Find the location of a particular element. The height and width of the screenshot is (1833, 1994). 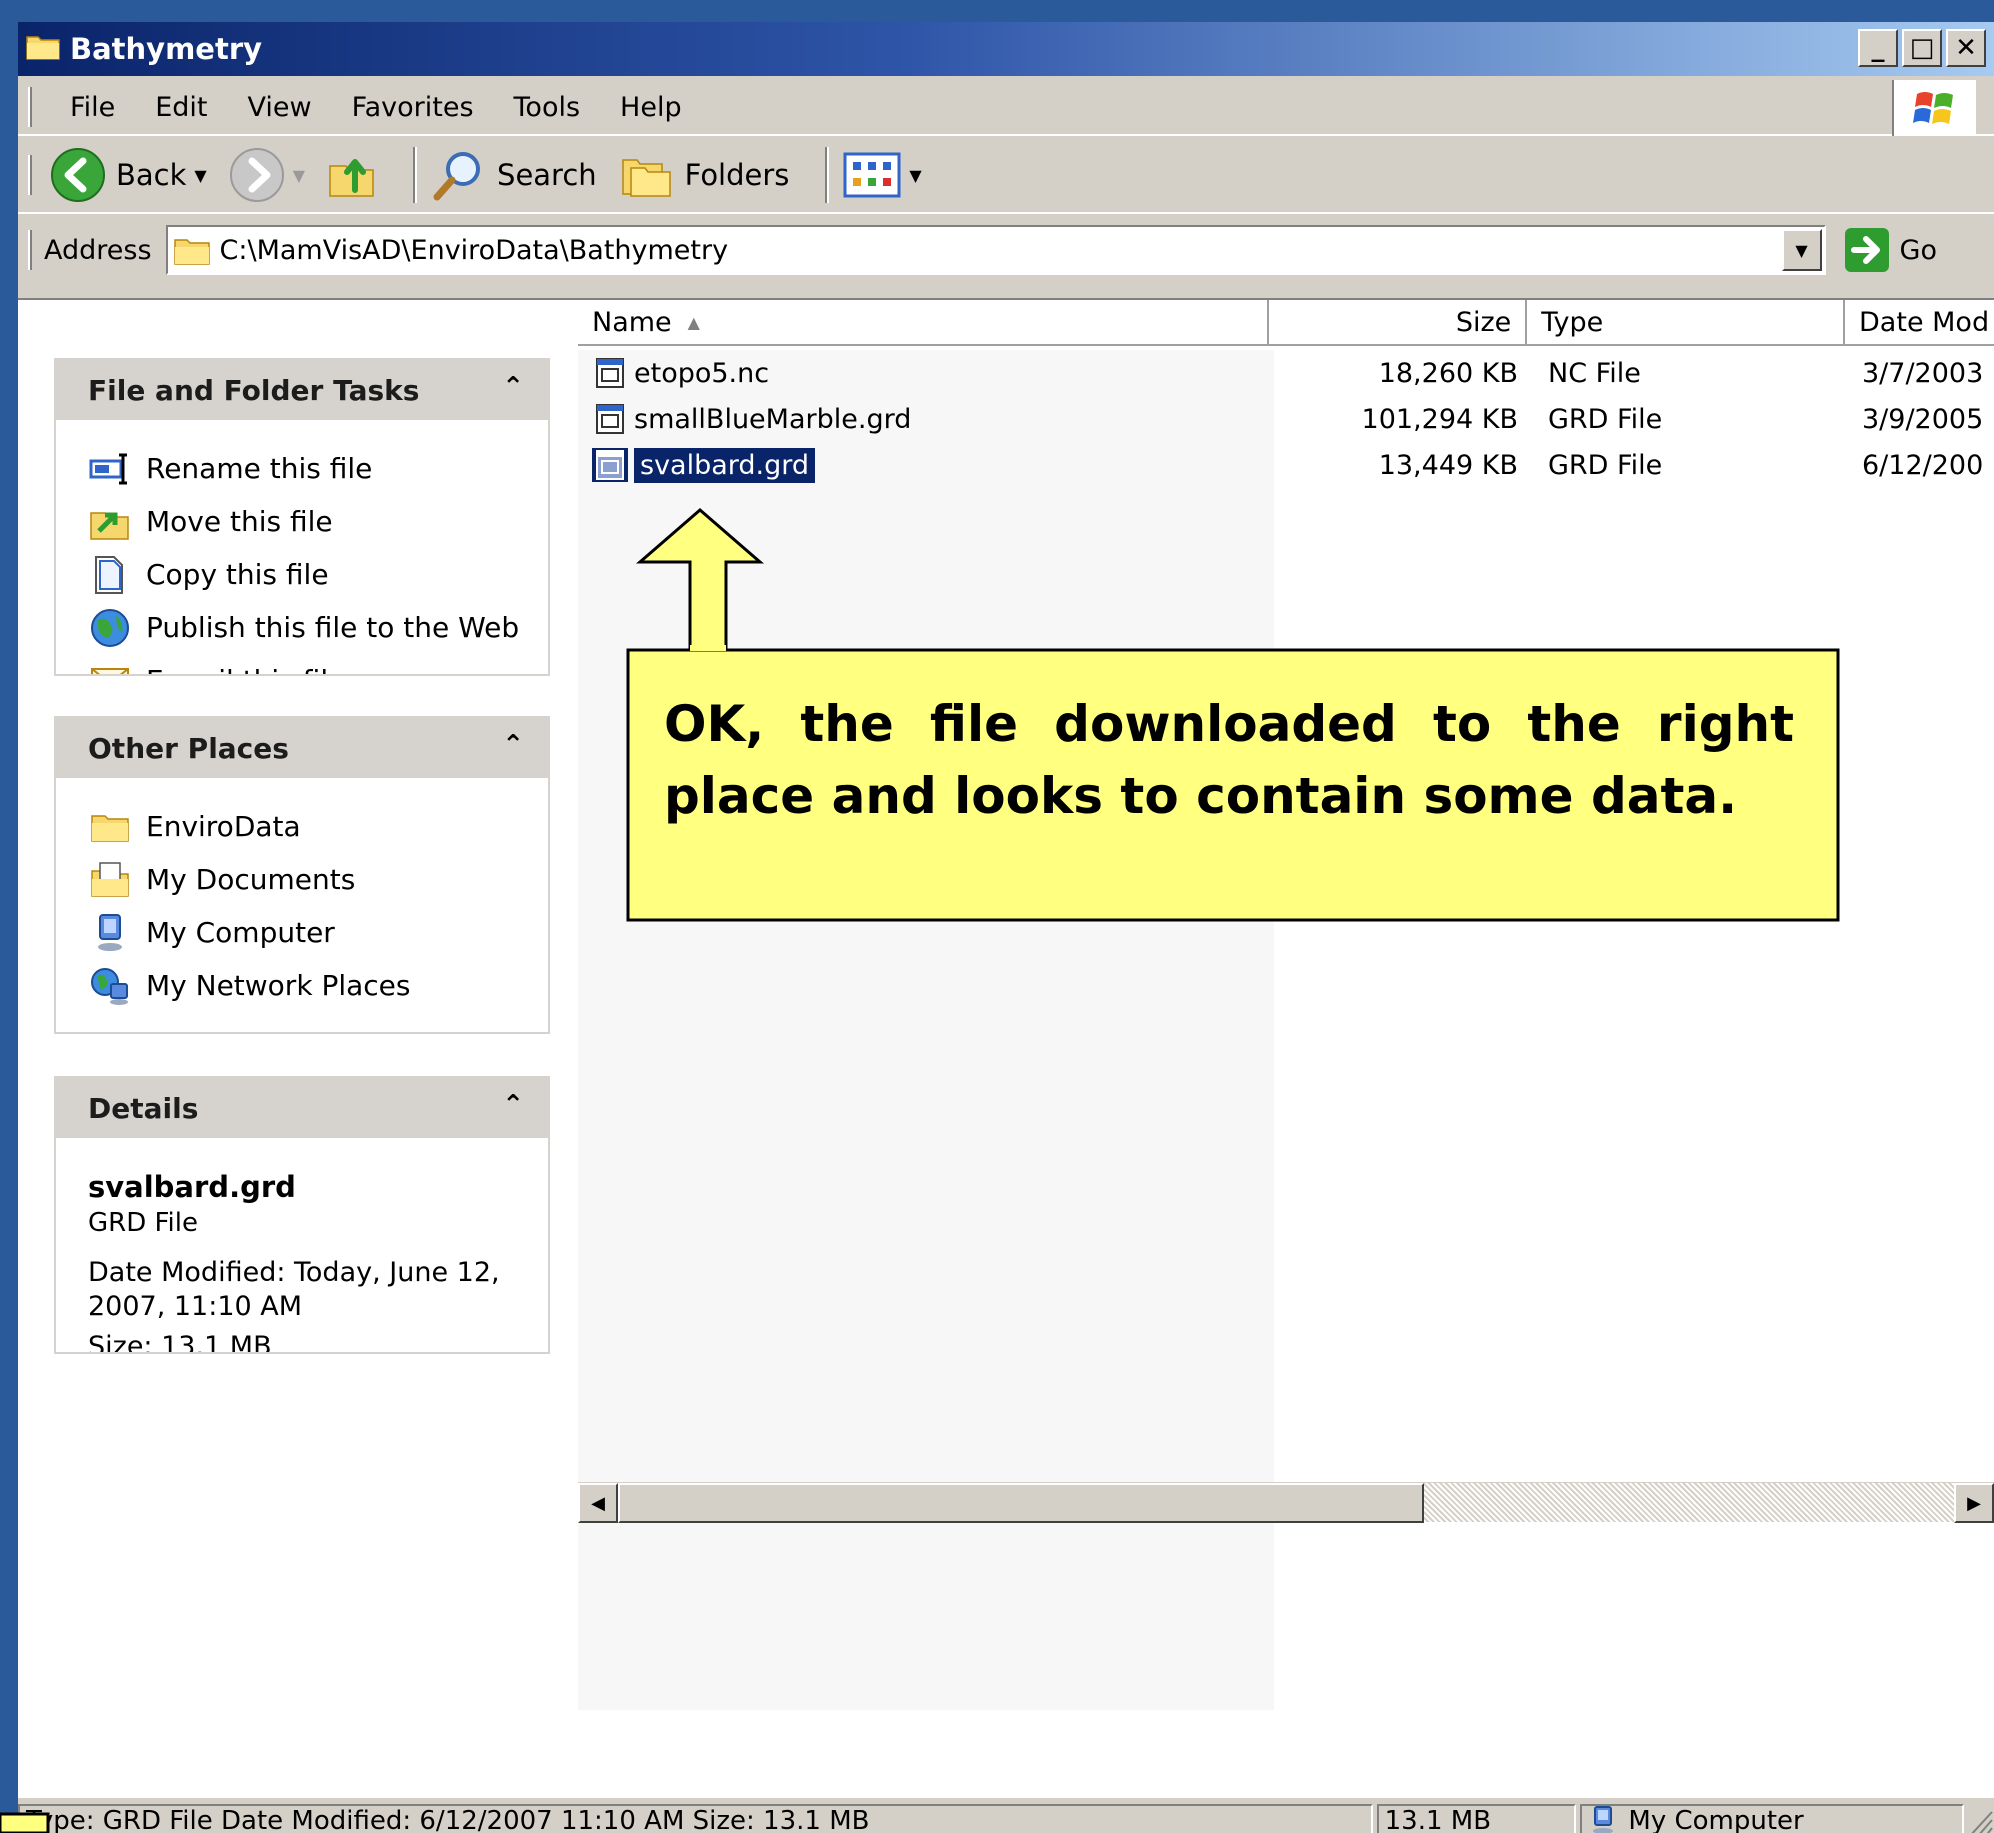

column-name-header: Name ▲ is located at coordinates (923, 323).